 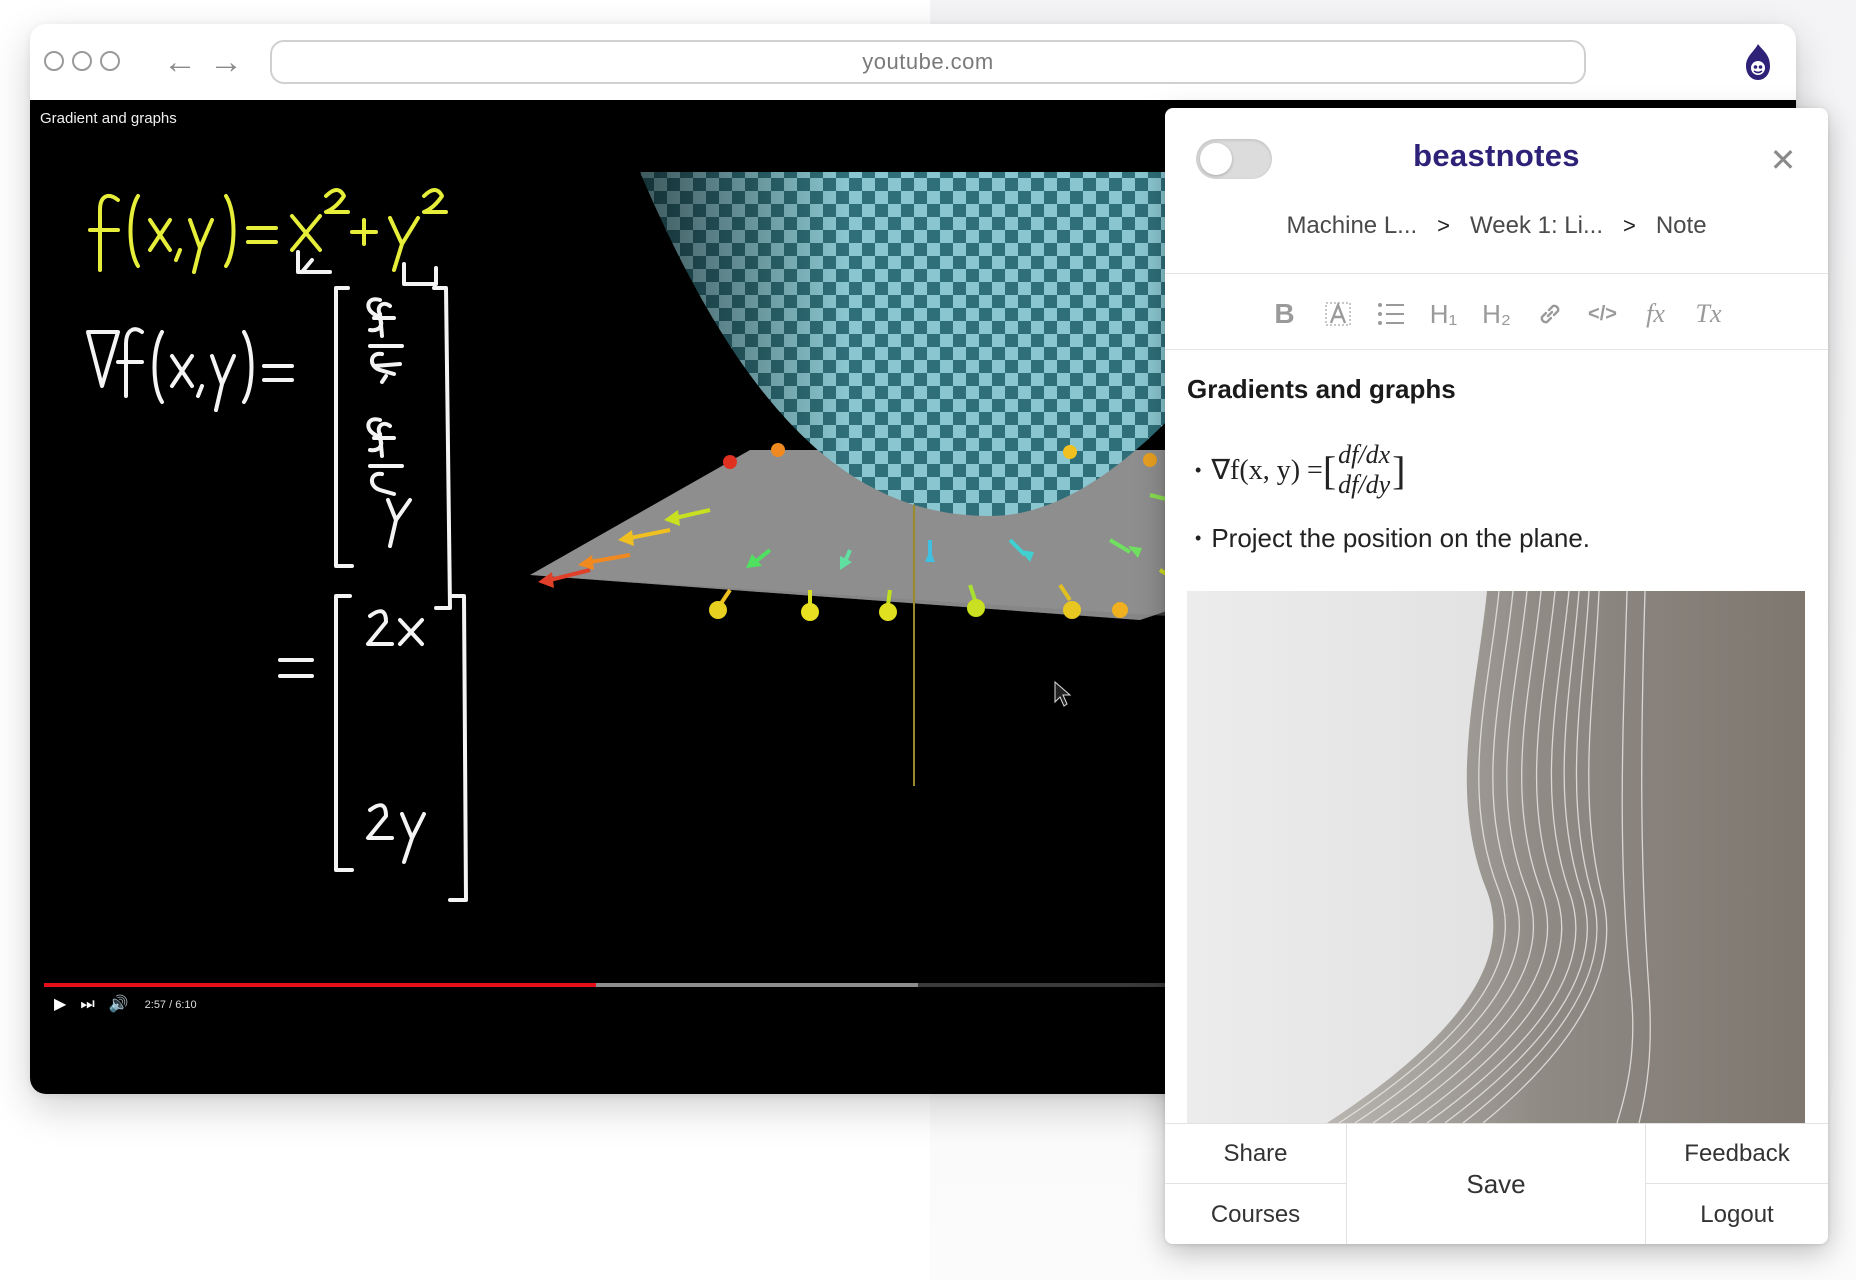 What do you see at coordinates (226, 62) in the screenshot?
I see `forward-arrow-icon: →` at bounding box center [226, 62].